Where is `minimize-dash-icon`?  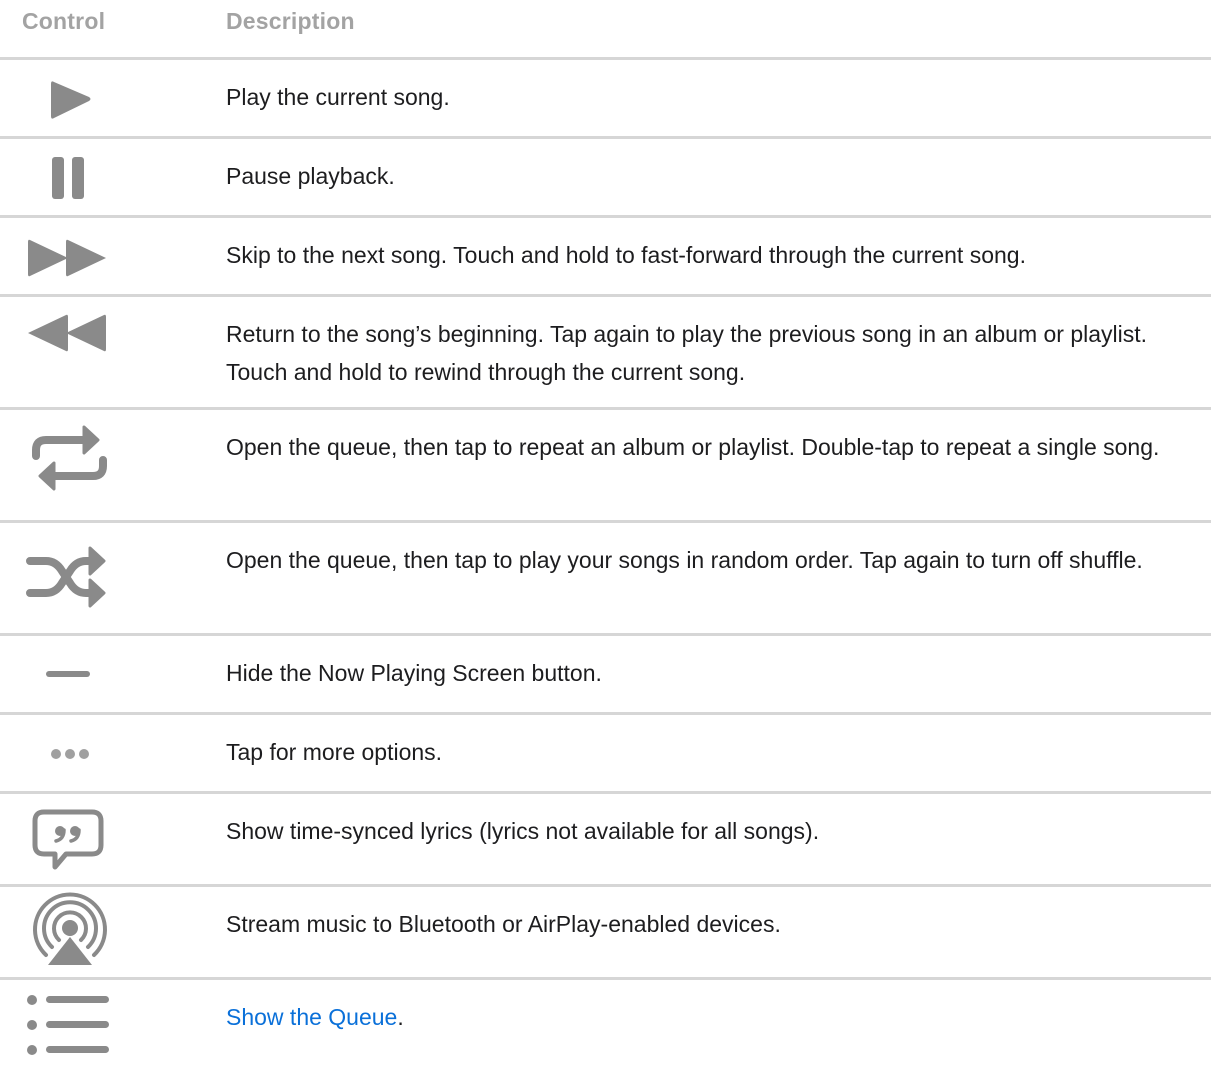
minimize-dash-icon is located at coordinates (70, 674).